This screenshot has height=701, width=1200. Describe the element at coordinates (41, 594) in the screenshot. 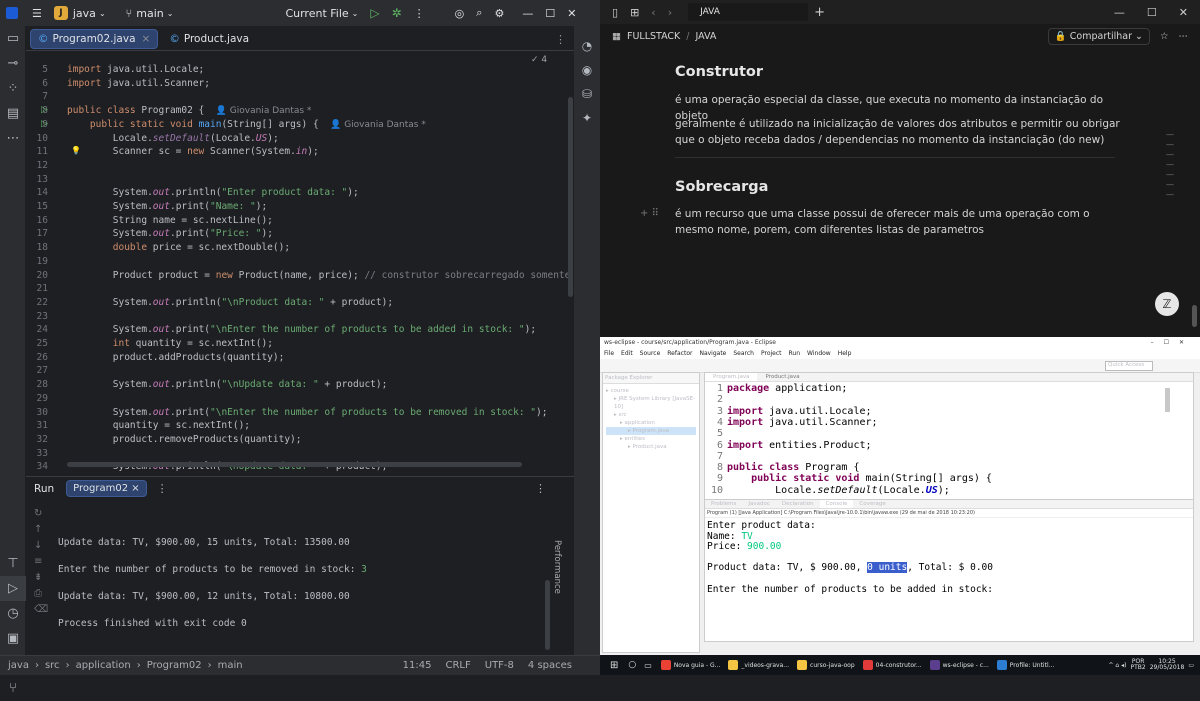

I see `print-icon: ⎙` at that location.